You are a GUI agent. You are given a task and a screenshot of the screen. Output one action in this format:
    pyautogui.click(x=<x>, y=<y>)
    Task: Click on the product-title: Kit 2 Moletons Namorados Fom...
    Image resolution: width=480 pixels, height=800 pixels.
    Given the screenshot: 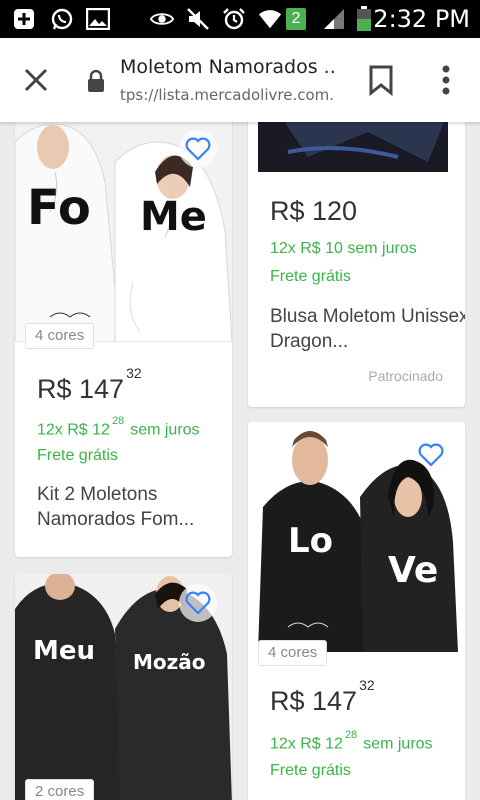 What is the action you would take?
    pyautogui.click(x=134, y=507)
    